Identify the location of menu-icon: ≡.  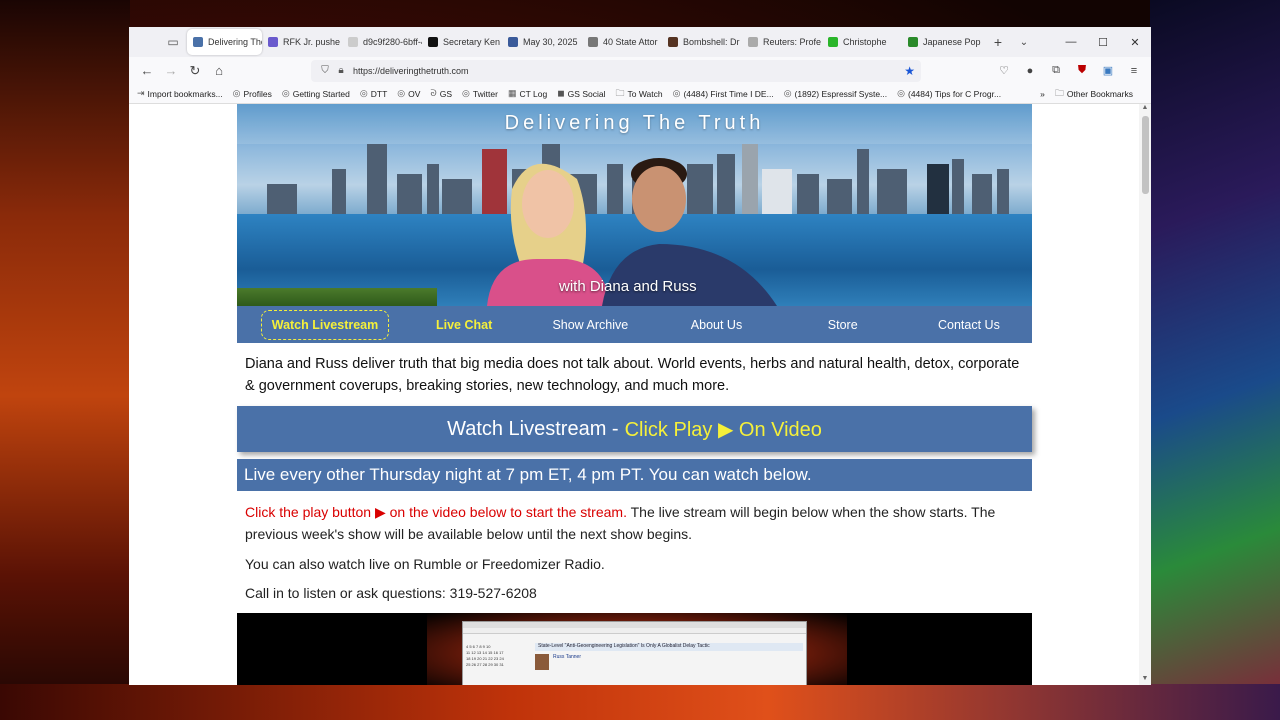
(1134, 71).